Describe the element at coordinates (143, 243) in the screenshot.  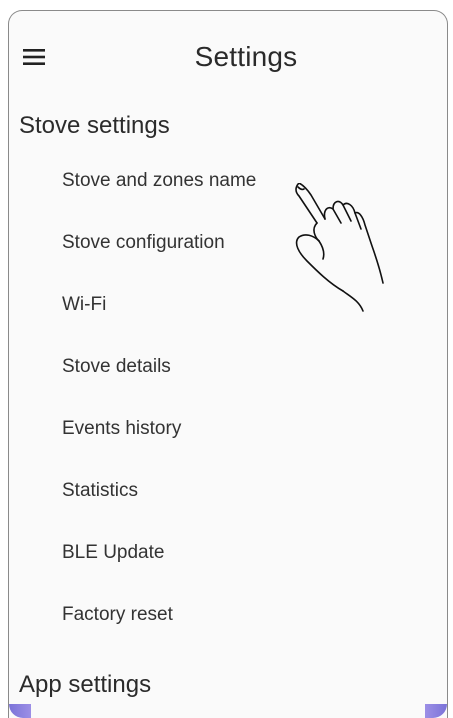
I see `menu-item-stove-configuration: Stove configuration` at that location.